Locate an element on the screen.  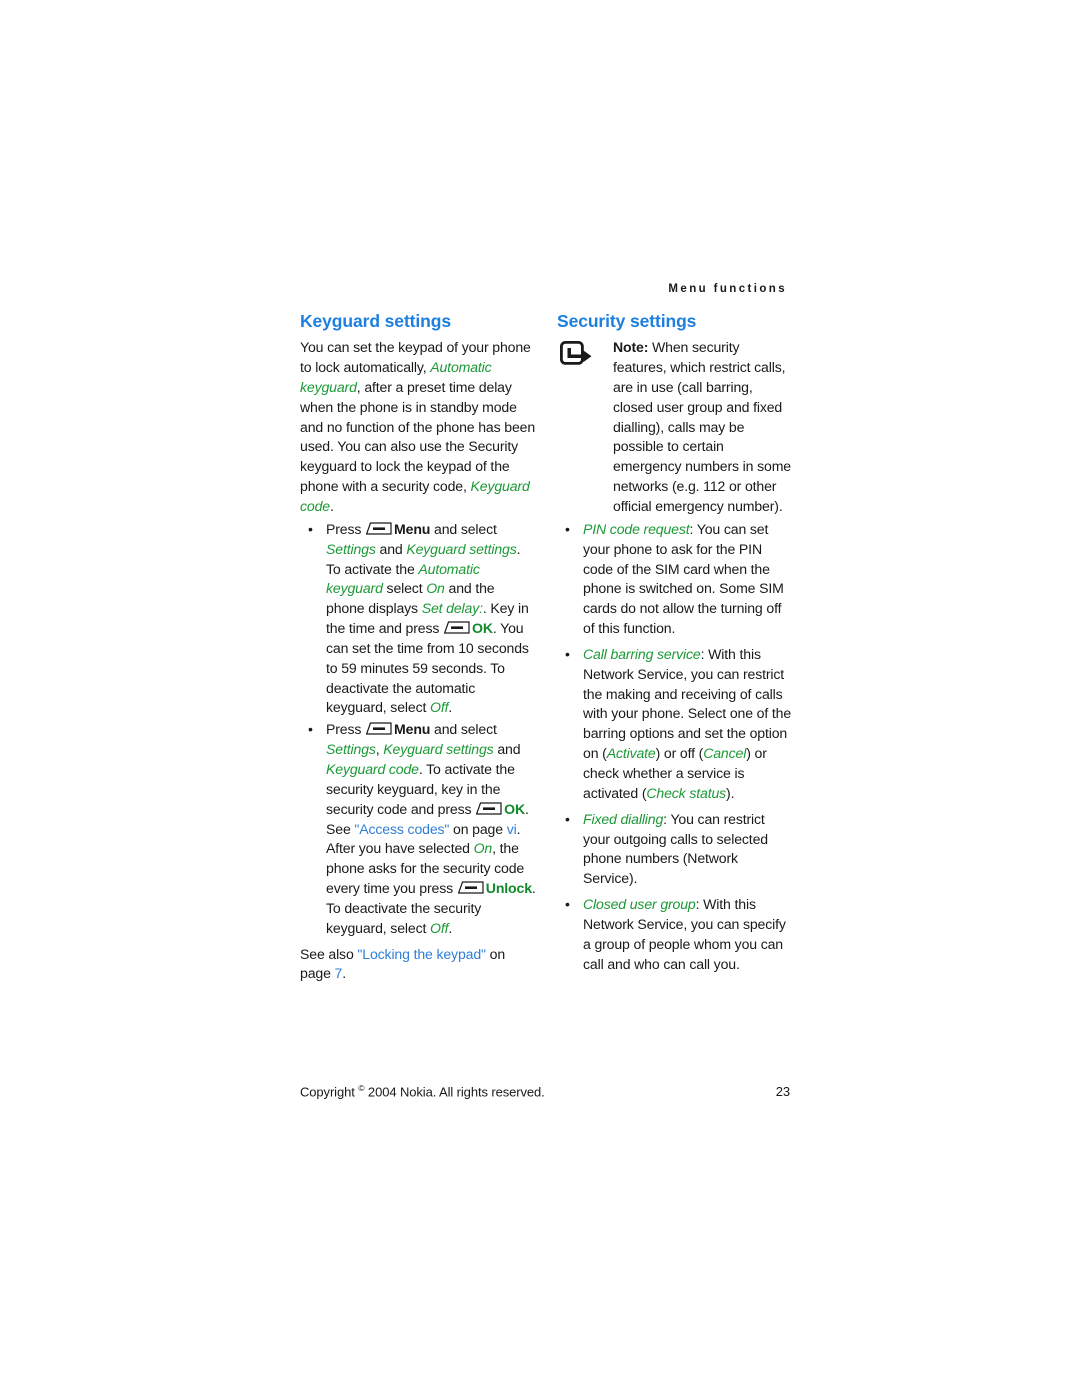
bullet2-text-9: on page is located at coordinates (478, 828).